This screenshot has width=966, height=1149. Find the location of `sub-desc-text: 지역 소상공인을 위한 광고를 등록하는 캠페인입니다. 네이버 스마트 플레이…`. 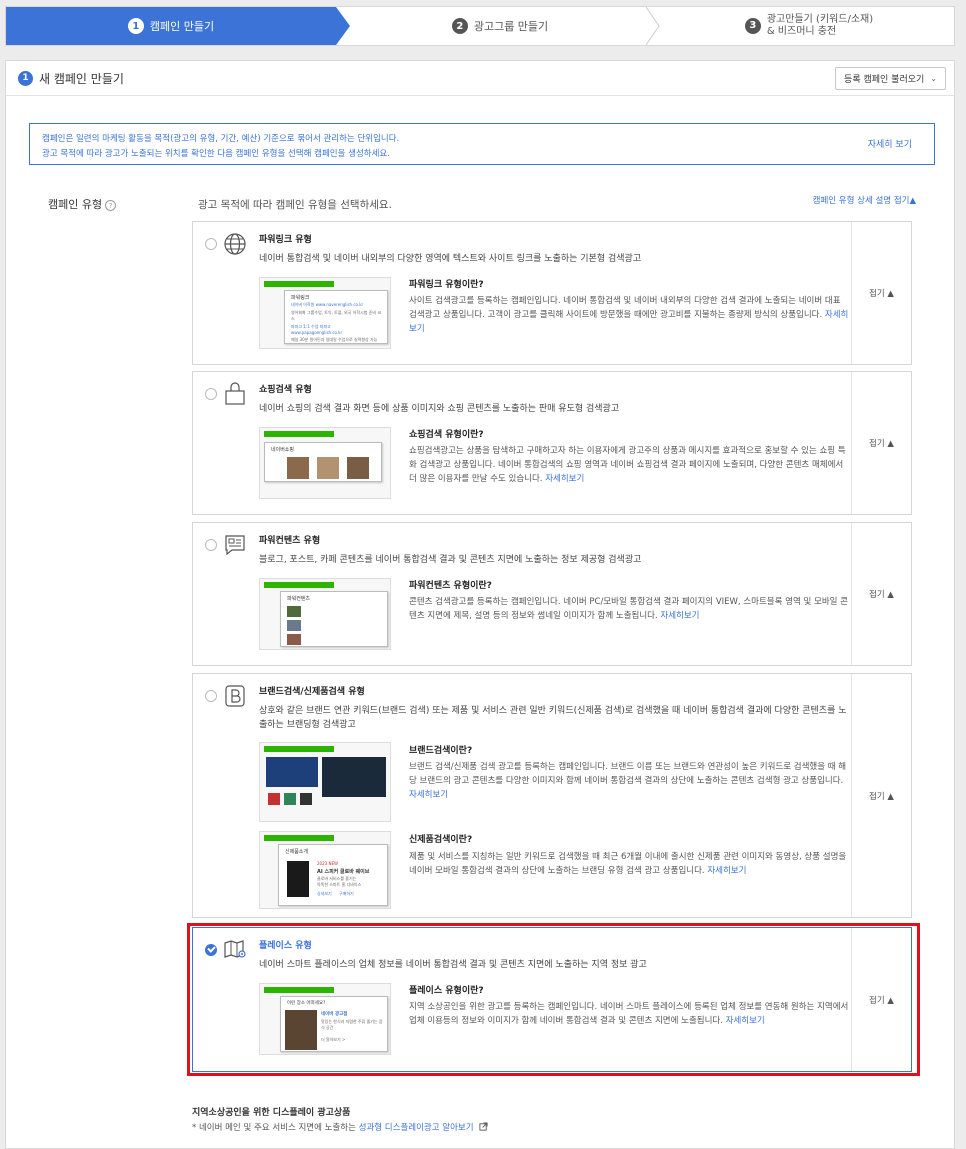

sub-desc-text: 지역 소상공인을 위한 광고를 등록하는 캠페인입니다. 네이버 스마트 플레이… is located at coordinates (629, 1014).